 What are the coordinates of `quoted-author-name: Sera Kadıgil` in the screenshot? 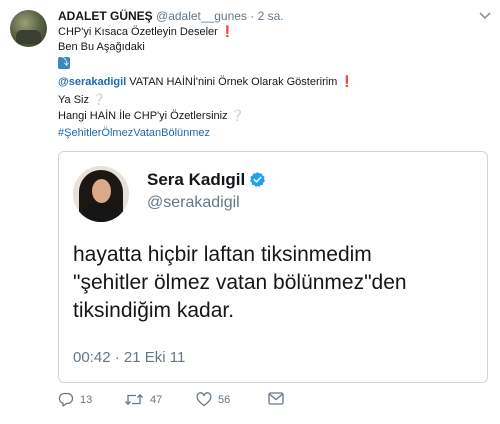 It's located at (196, 180).